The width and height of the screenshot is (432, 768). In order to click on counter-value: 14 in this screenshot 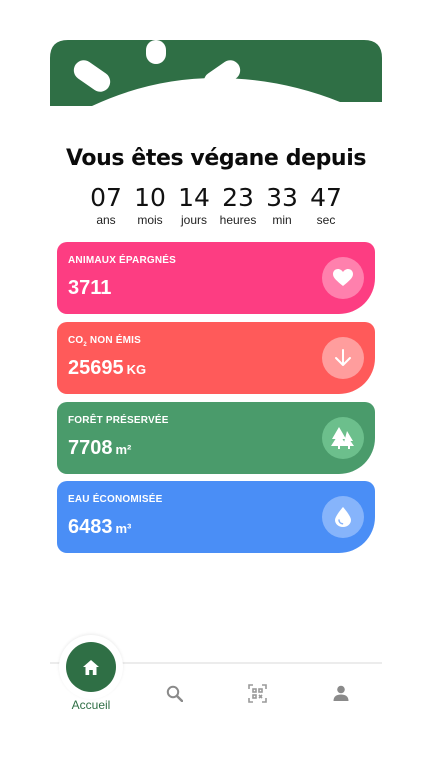, I will do `click(194, 197)`.